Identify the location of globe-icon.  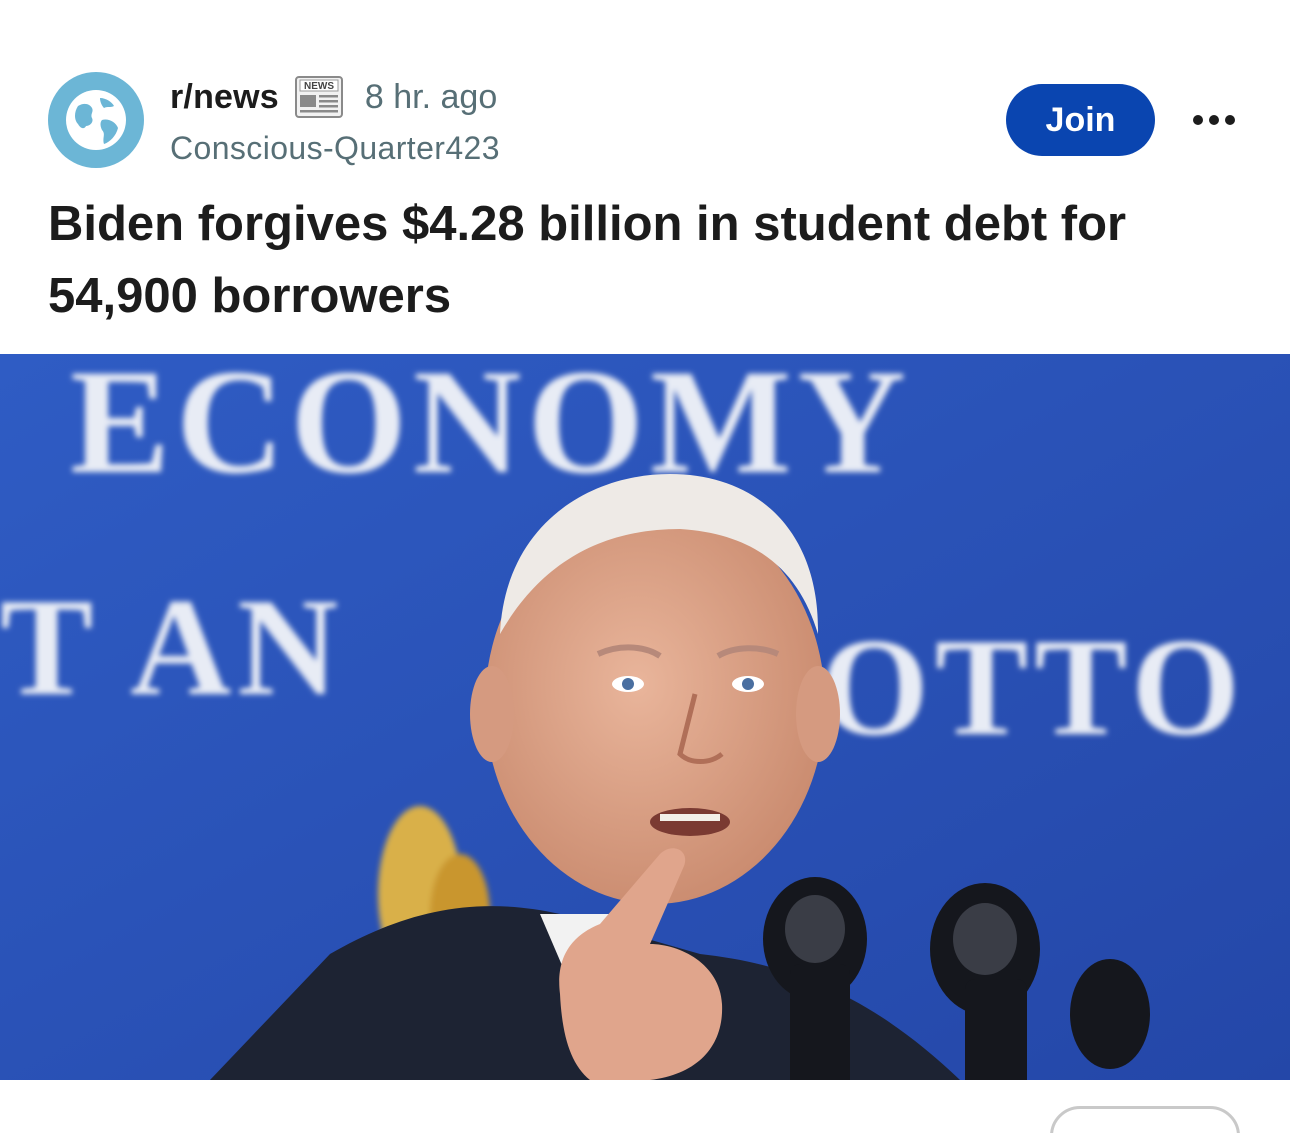
(96, 120).